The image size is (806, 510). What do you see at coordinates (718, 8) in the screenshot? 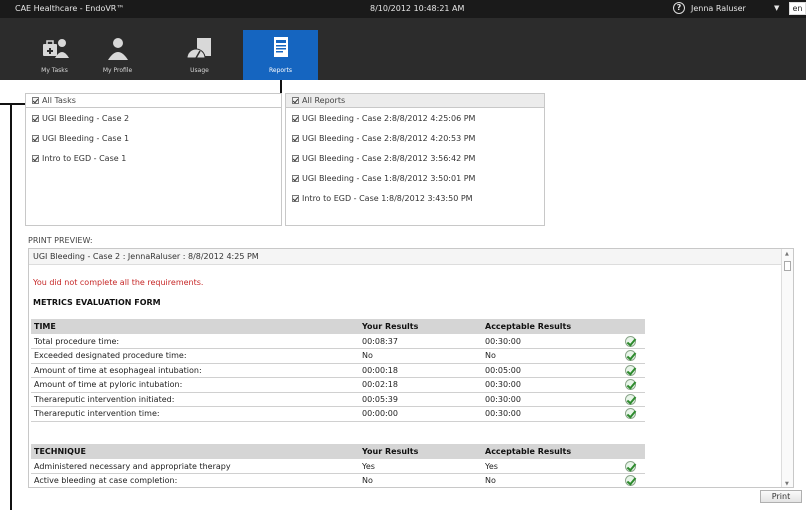
I see `user-name: Jenna Raluser` at bounding box center [718, 8].